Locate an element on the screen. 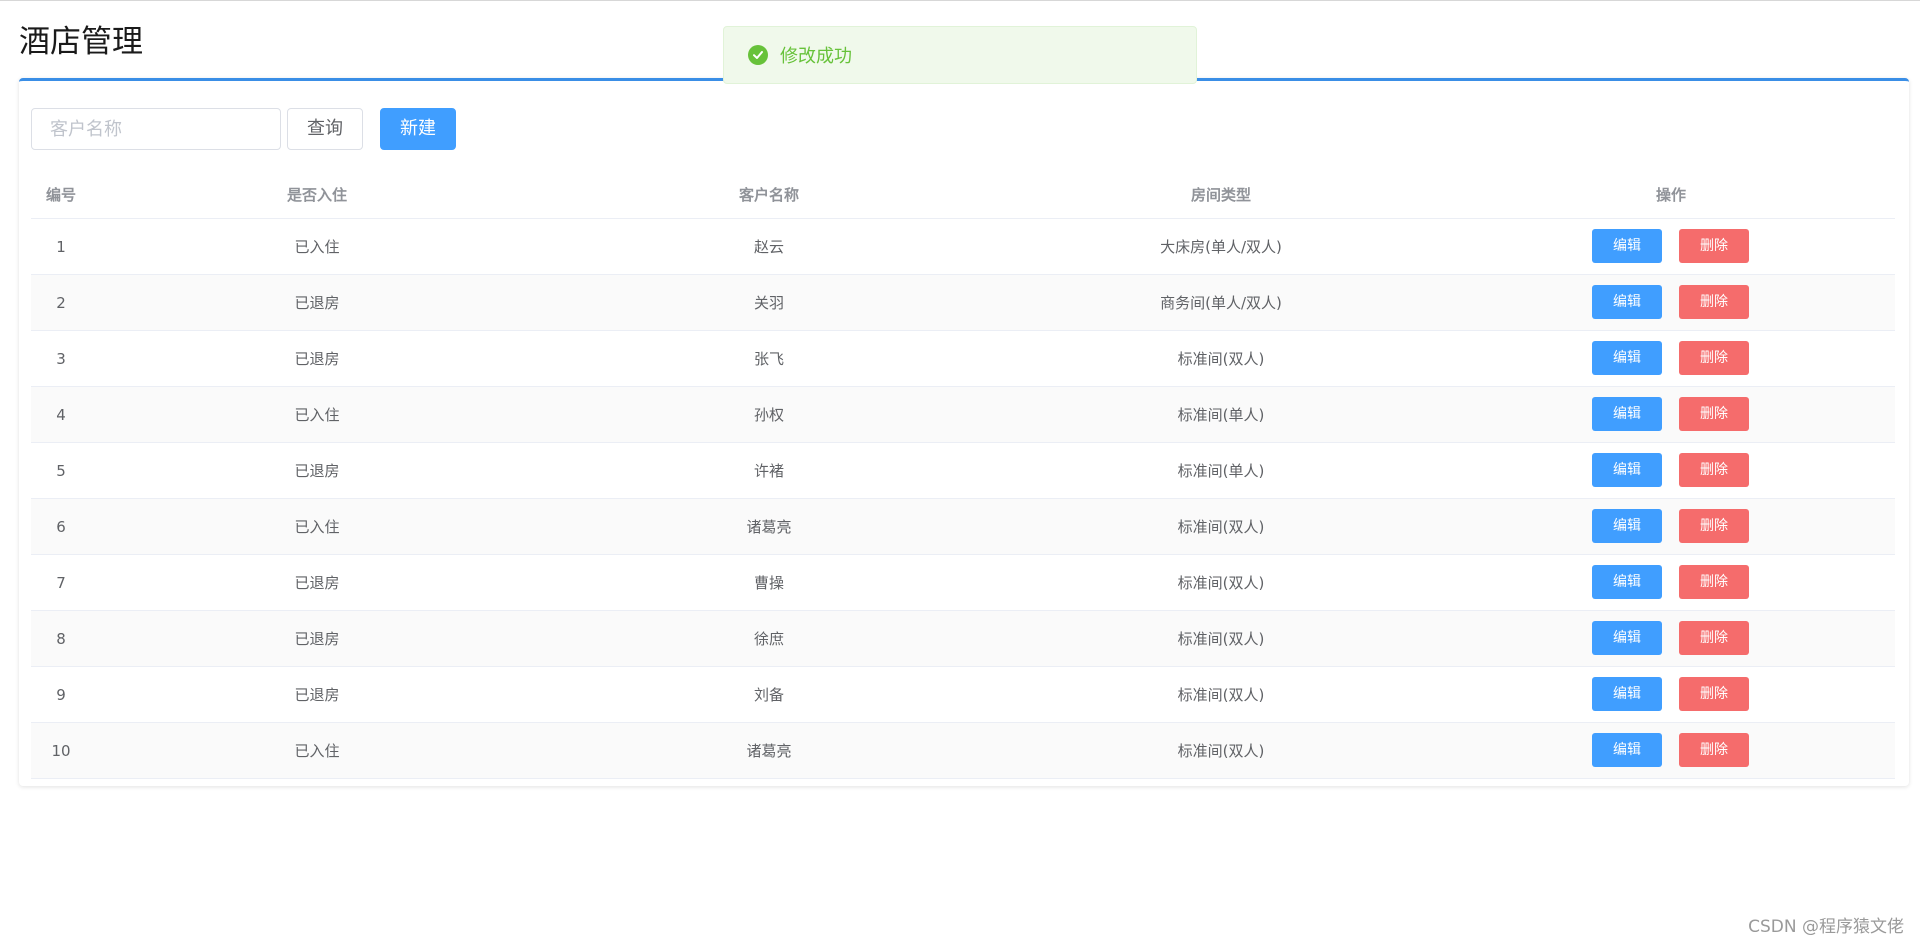 This screenshot has width=1920, height=942. column-header-room-type: 房间类型 is located at coordinates (1221, 194).